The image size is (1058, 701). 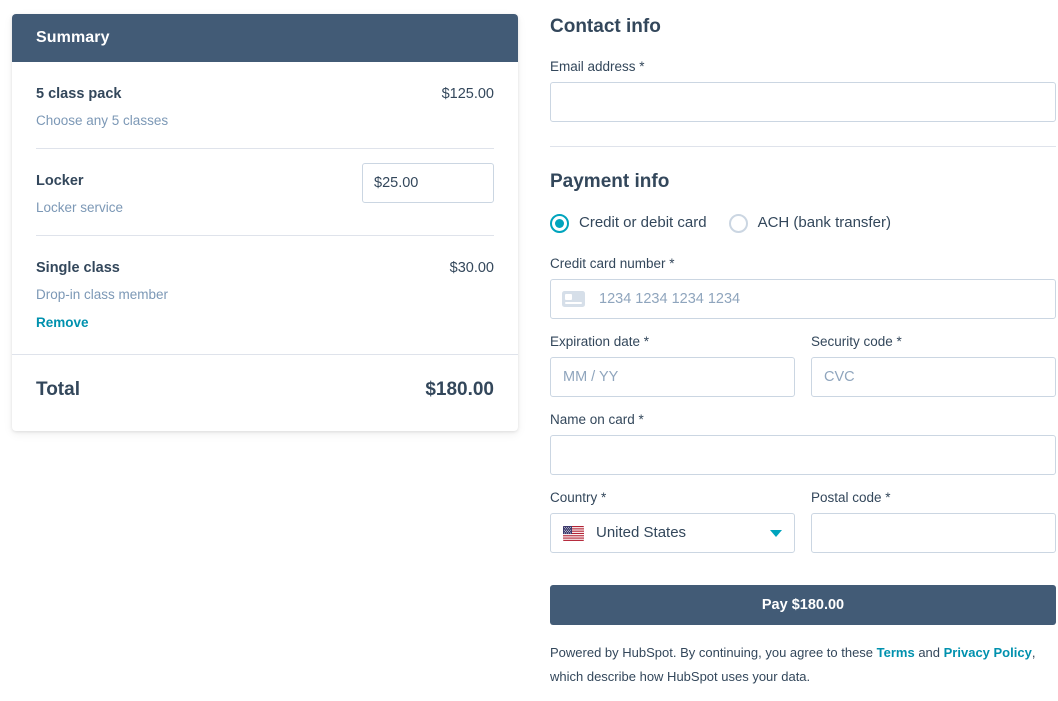 What do you see at coordinates (929, 652) in the screenshot?
I see `footer-text-middle: and` at bounding box center [929, 652].